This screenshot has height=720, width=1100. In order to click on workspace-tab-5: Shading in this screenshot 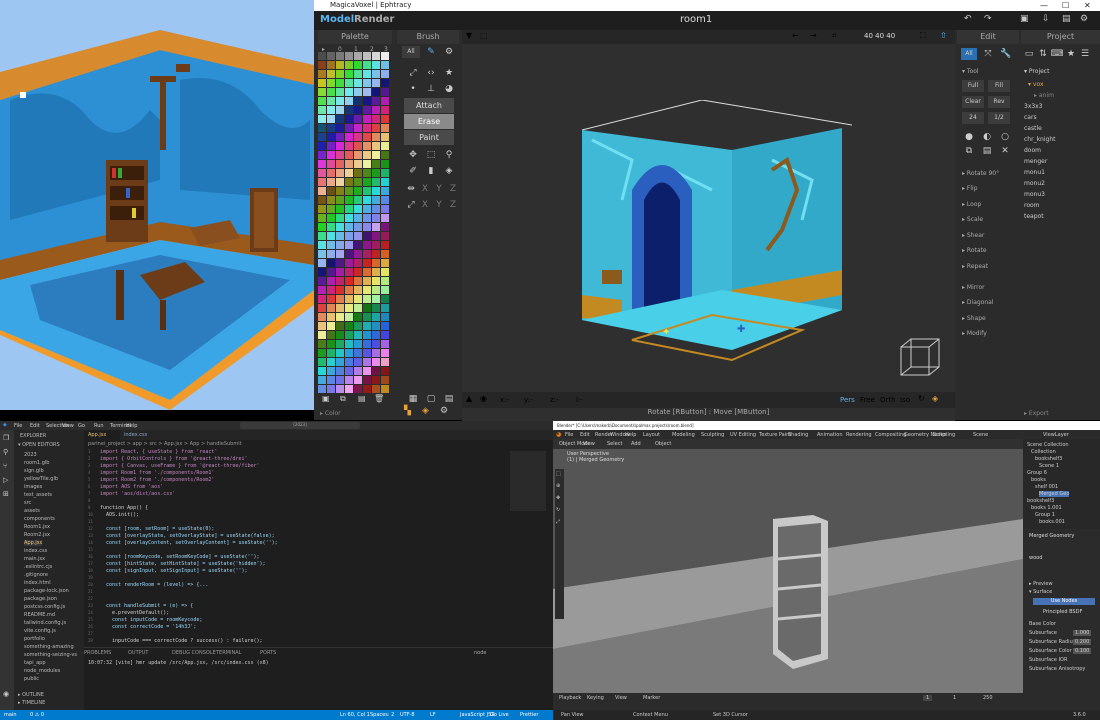, I will do `click(798, 435)`.